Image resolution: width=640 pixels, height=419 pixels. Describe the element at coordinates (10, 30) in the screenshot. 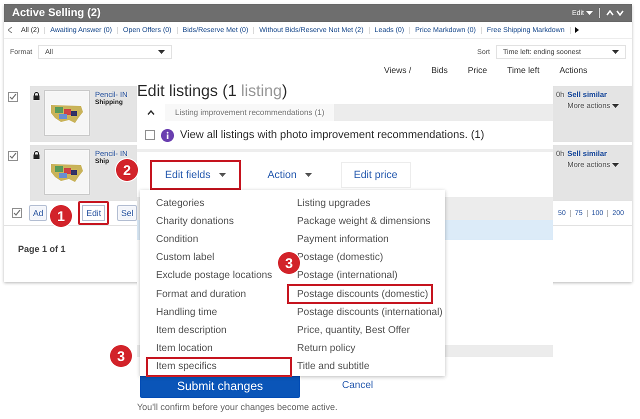

I see `previous-icon` at that location.